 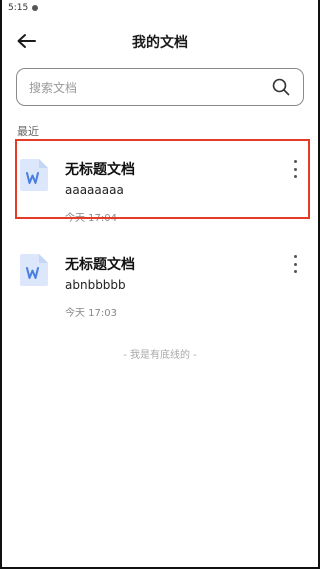 I want to click on document-preview: aaaaaaaa, so click(x=94, y=190).